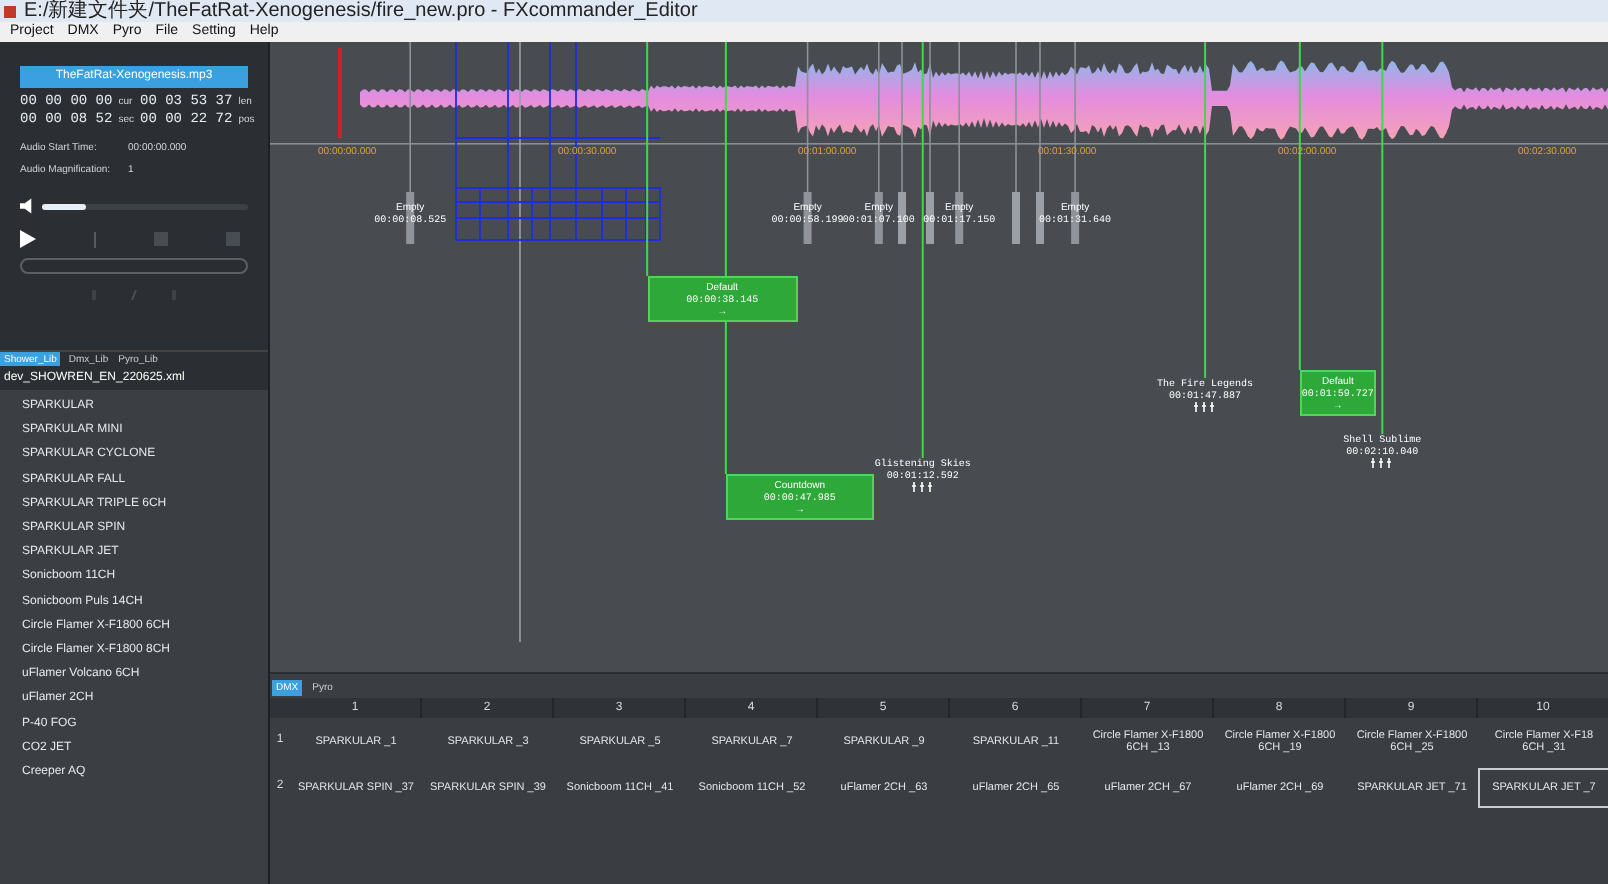  Describe the element at coordinates (10, 11) in the screenshot. I see `app-icon` at that location.